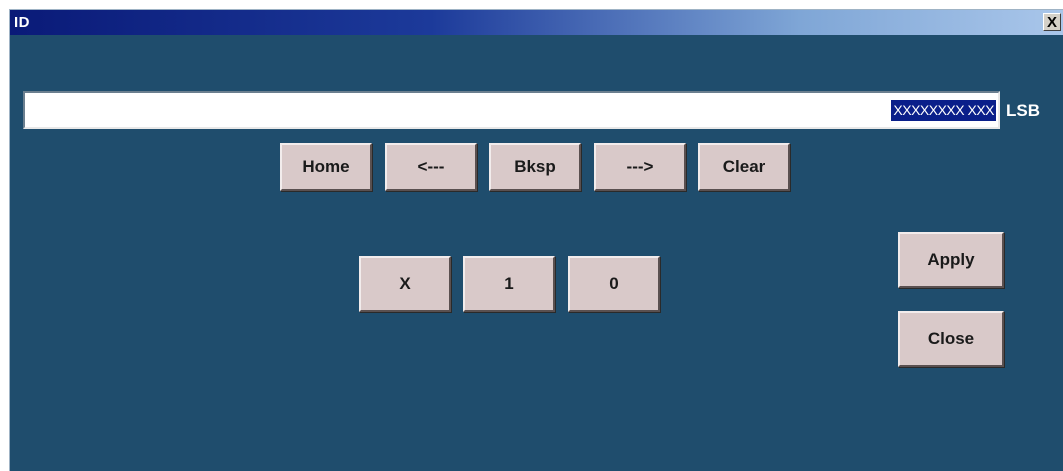  What do you see at coordinates (536, 22) in the screenshot?
I see `title-bar: ID X` at bounding box center [536, 22].